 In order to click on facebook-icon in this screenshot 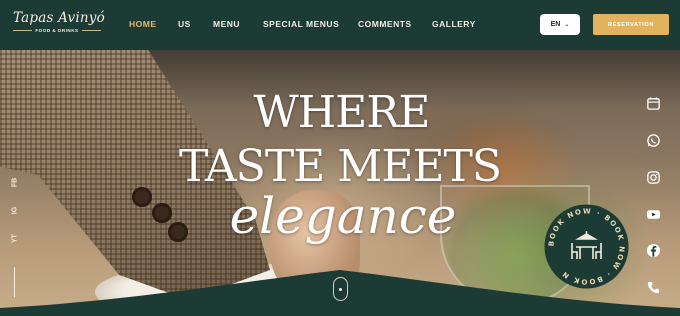, I will do `click(653, 250)`.